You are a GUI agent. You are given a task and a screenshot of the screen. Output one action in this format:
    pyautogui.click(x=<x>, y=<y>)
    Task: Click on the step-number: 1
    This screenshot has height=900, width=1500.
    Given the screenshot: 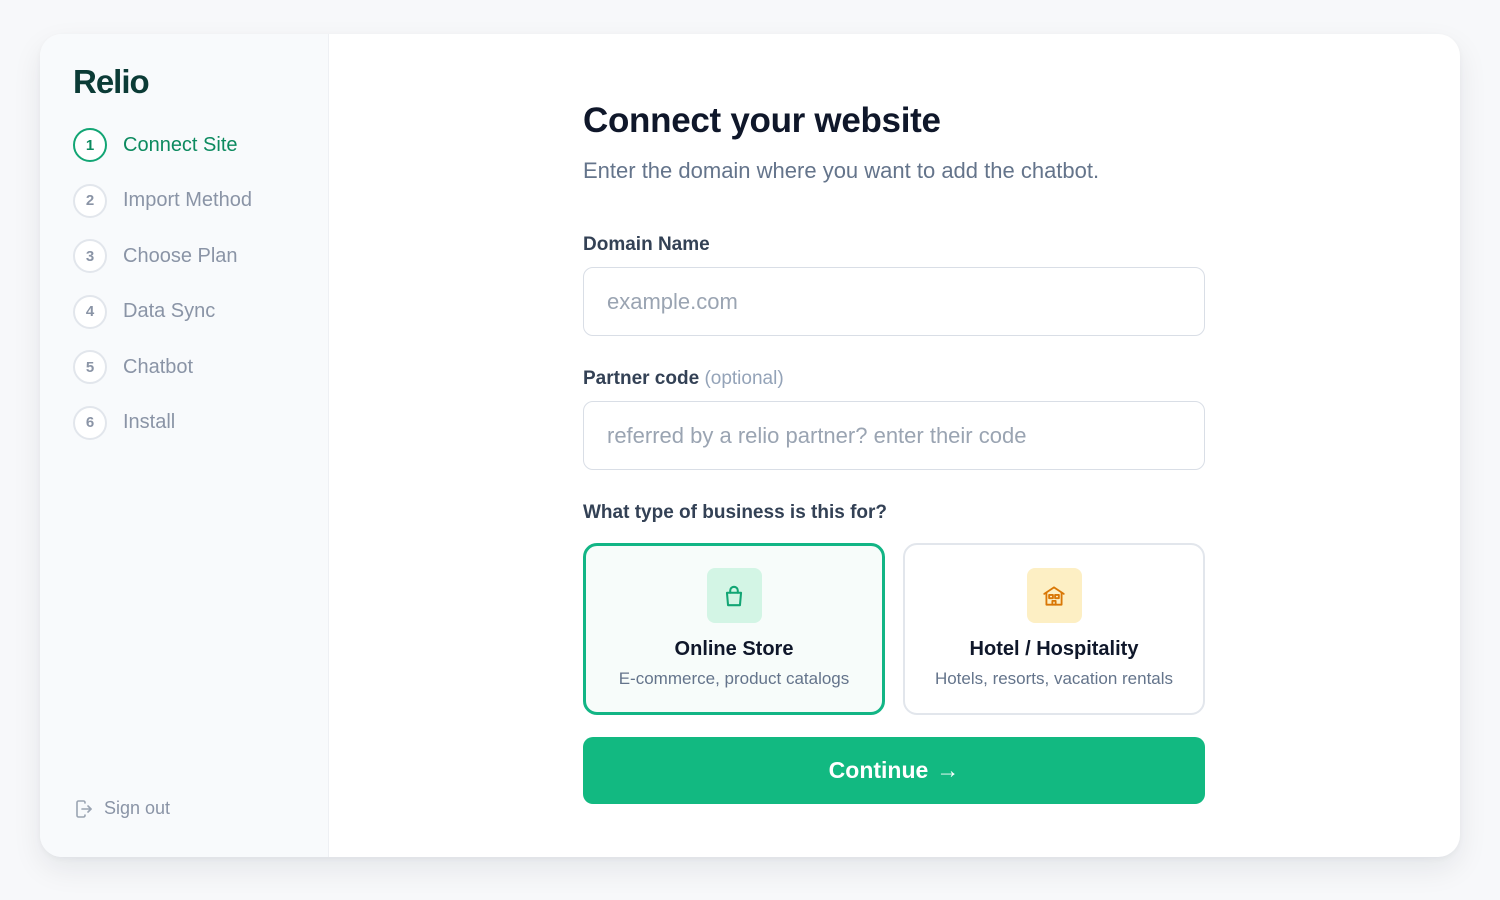 What is the action you would take?
    pyautogui.click(x=90, y=145)
    